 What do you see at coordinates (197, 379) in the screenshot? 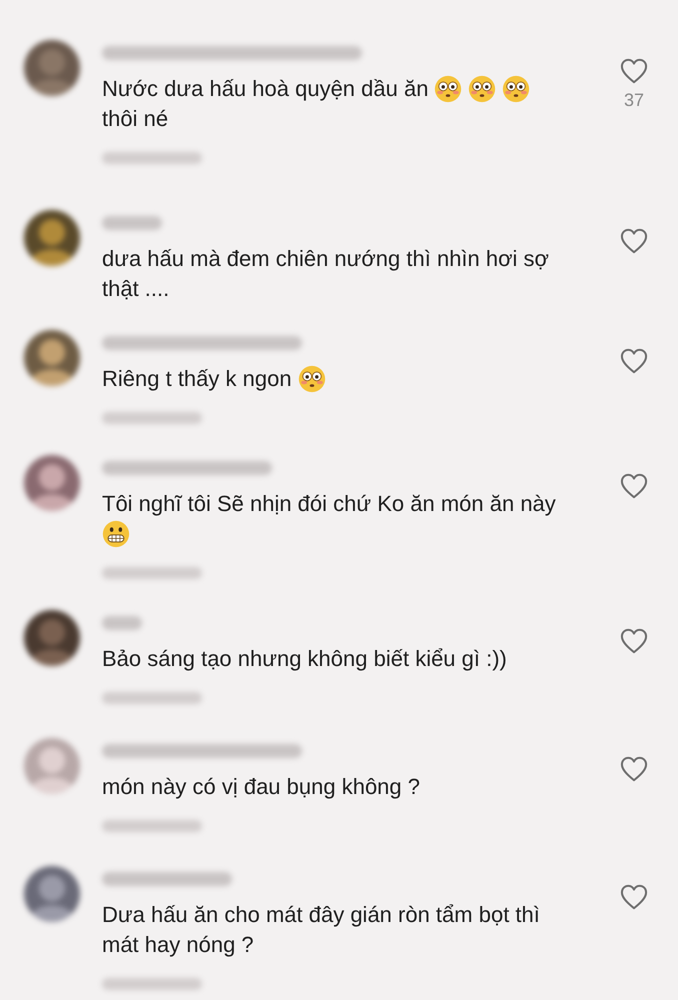
I see `comment-text: Riêng t thấy k ngon` at bounding box center [197, 379].